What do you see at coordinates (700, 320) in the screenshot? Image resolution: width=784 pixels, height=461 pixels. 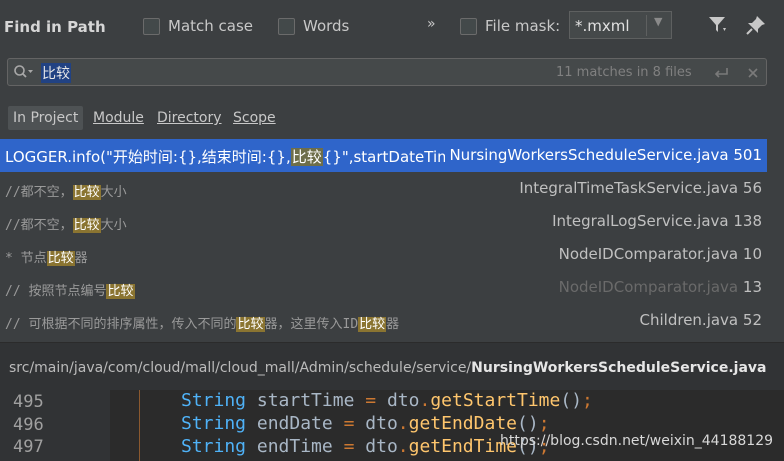 I see `result-file: Children.java 52` at bounding box center [700, 320].